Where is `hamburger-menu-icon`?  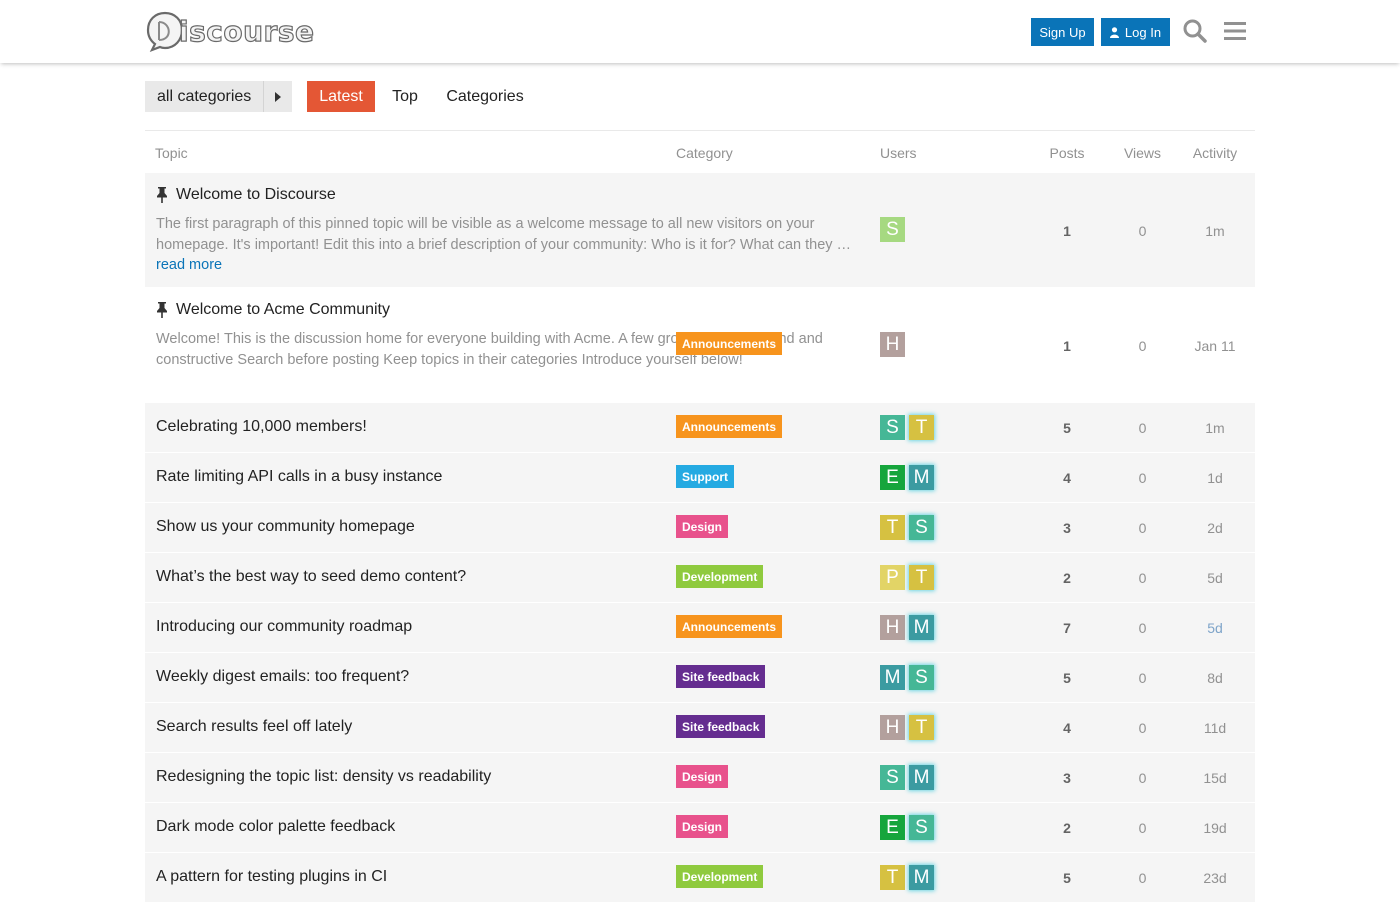 hamburger-menu-icon is located at coordinates (1235, 31).